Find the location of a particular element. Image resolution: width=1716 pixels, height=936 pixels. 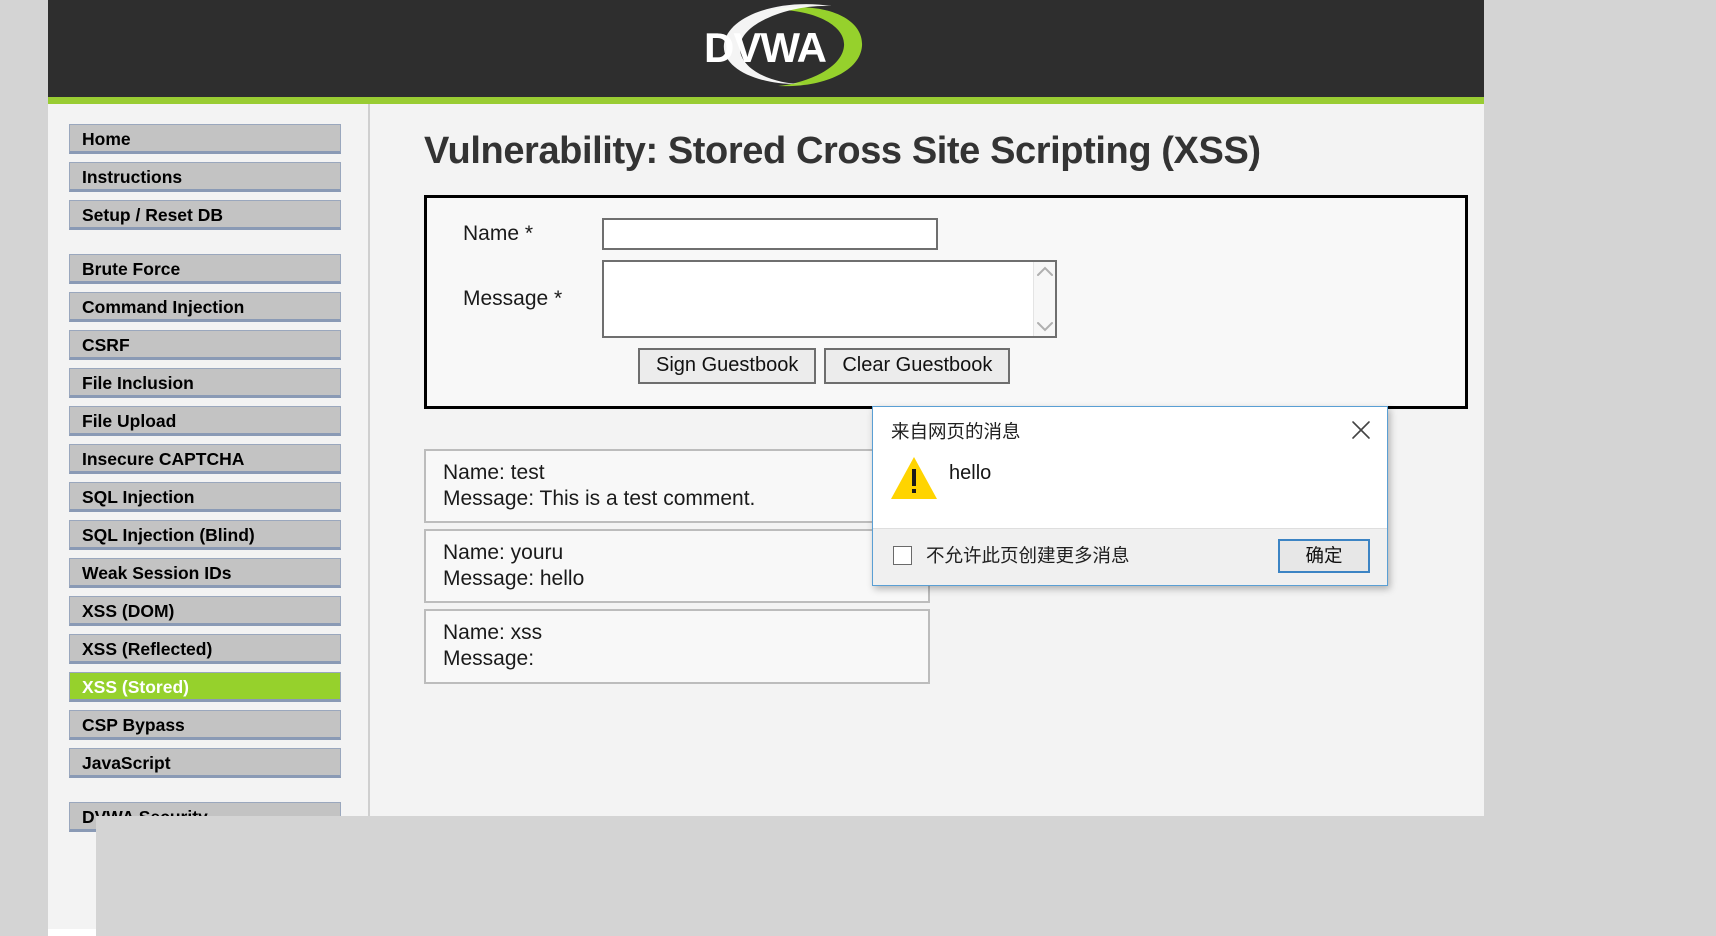

sidebar-item-command-injection: Command Injection is located at coordinates (205, 307).